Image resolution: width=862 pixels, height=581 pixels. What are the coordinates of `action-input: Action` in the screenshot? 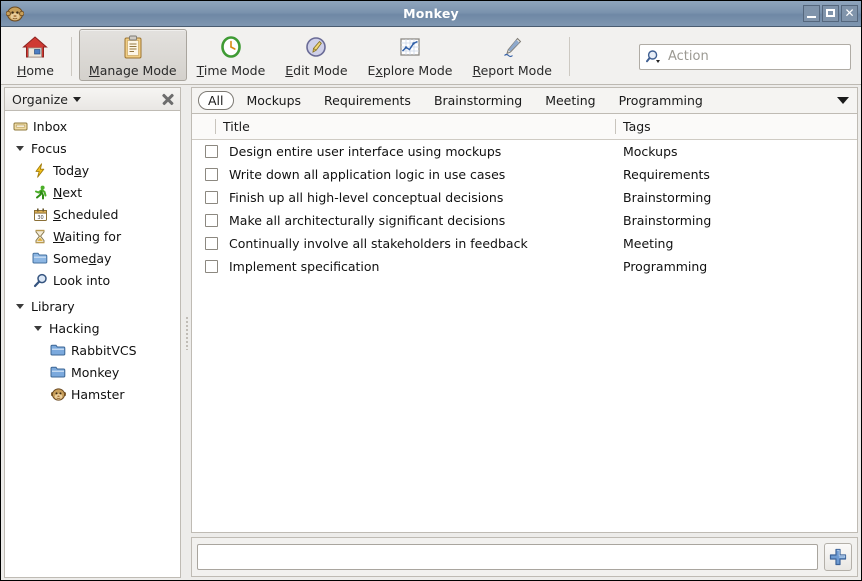 It's located at (745, 56).